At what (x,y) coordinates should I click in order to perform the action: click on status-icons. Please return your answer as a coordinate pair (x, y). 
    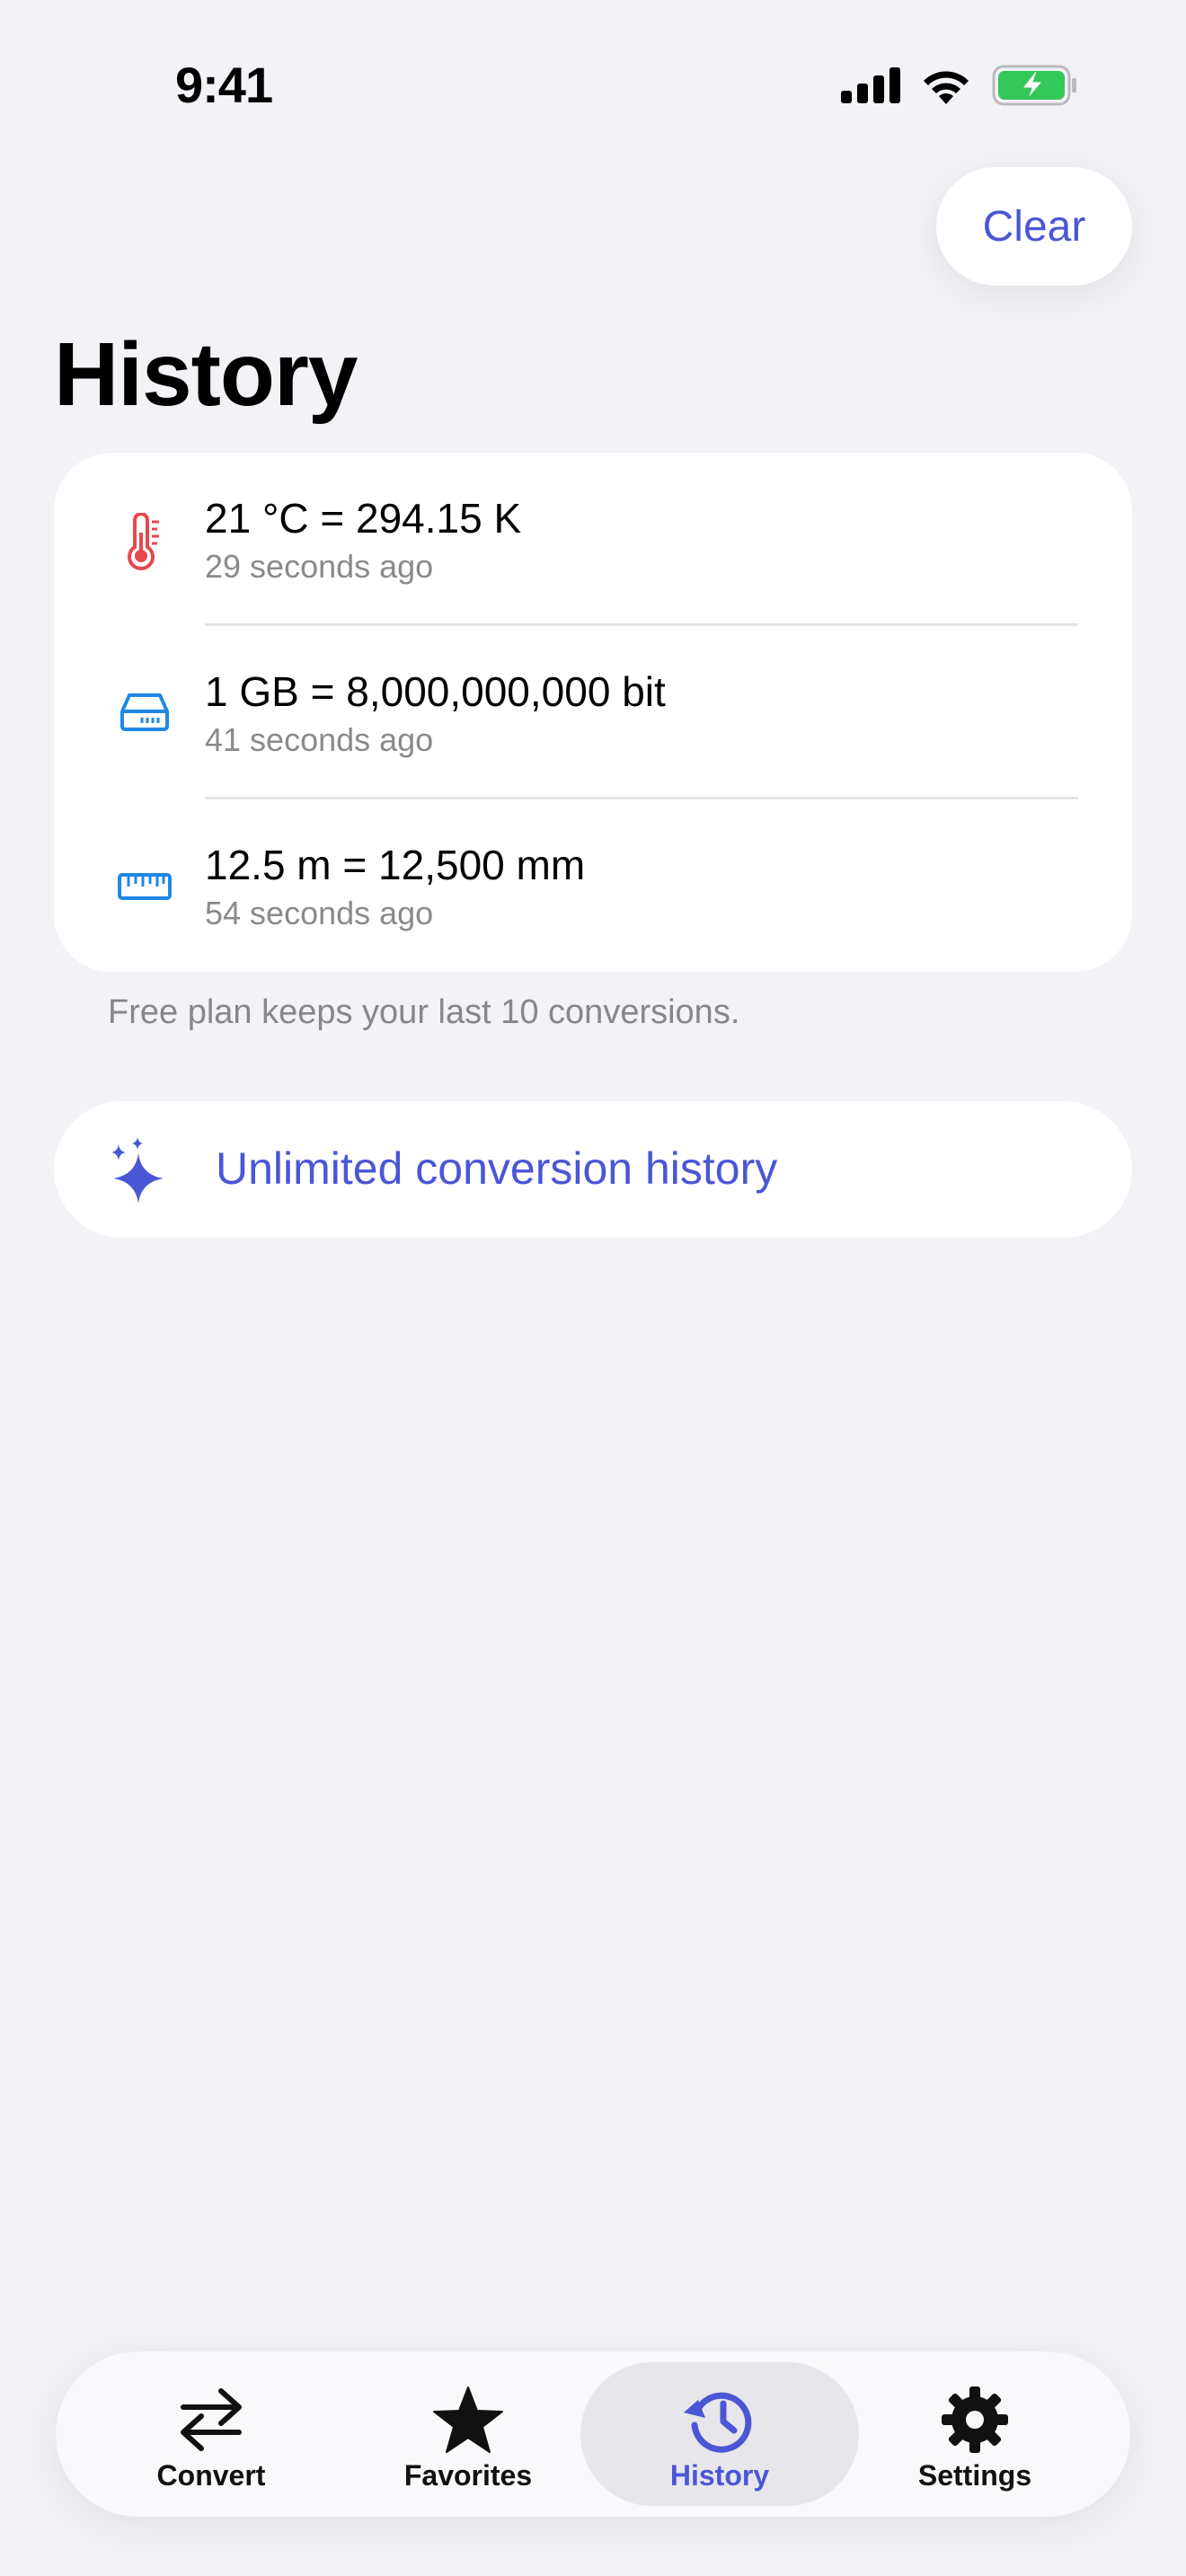
    Looking at the image, I should click on (959, 87).